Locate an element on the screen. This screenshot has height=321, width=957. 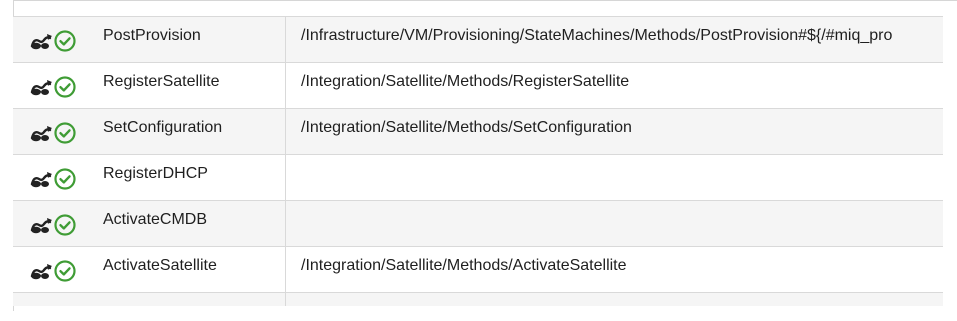
name-cell: RegisterDHCP is located at coordinates (149, 177).